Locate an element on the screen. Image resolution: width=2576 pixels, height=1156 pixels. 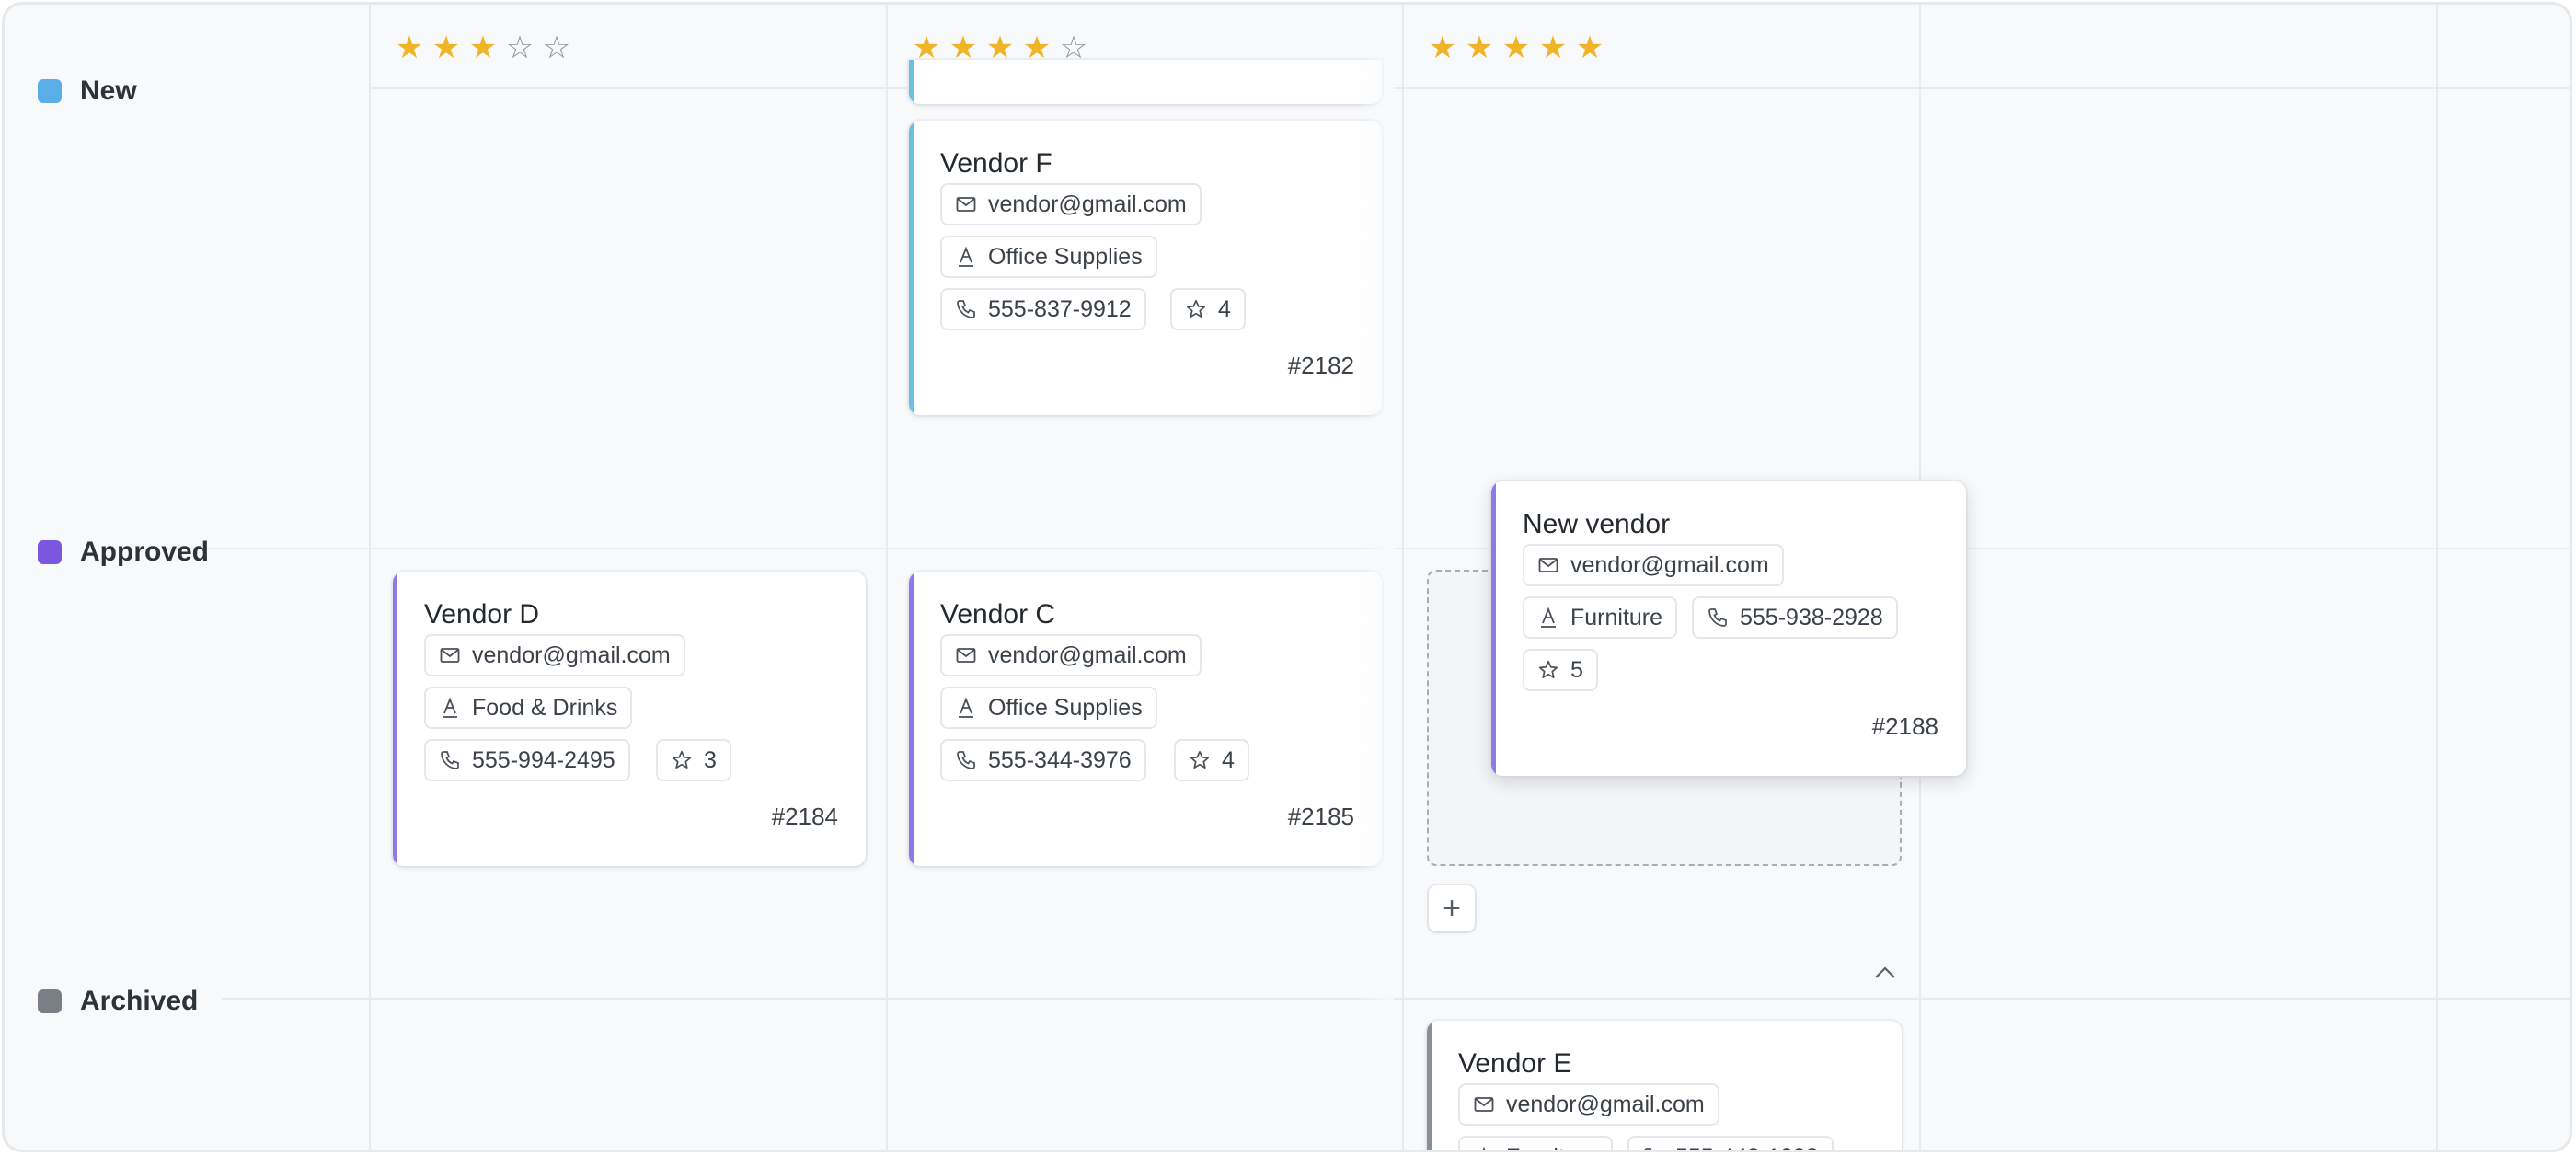
card-id: #2188 is located at coordinates (1905, 726).